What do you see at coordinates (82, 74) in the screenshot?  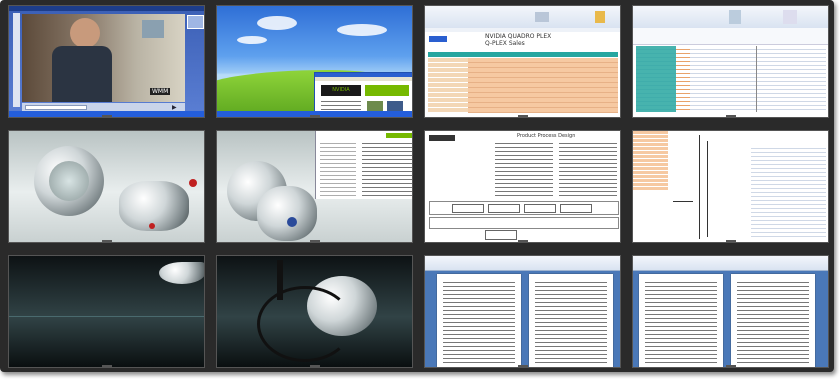 I see `person-body` at bounding box center [82, 74].